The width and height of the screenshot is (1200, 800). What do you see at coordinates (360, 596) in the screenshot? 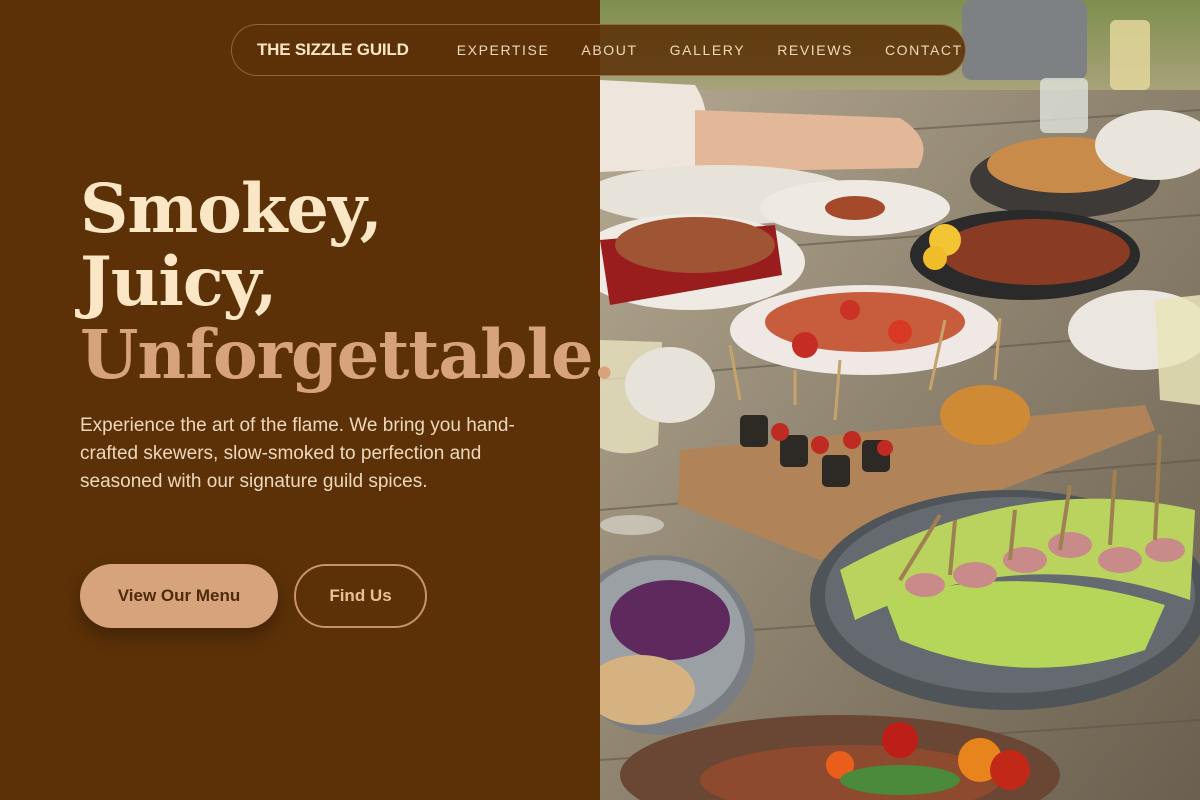
I see `find-us-button: Find Us` at bounding box center [360, 596].